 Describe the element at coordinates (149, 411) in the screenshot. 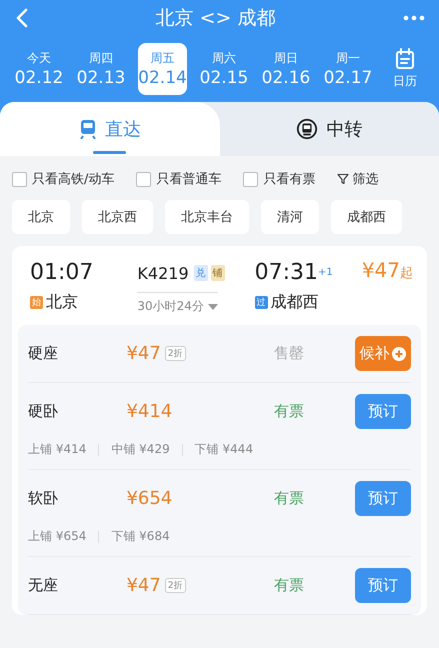

I see `seat-price: ¥414` at that location.